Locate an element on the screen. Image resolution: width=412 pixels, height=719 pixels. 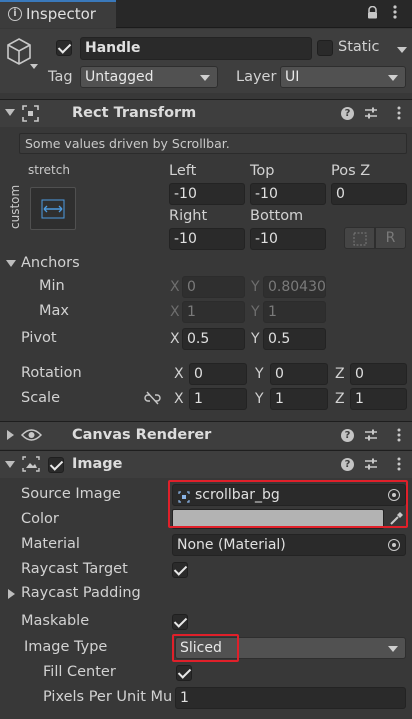
blueprint-mode-button is located at coordinates (359, 238).